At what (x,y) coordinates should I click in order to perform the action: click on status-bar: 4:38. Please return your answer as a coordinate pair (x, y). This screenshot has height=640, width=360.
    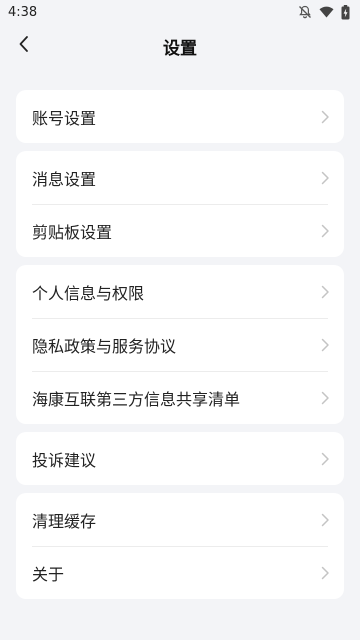
    Looking at the image, I should click on (180, 12).